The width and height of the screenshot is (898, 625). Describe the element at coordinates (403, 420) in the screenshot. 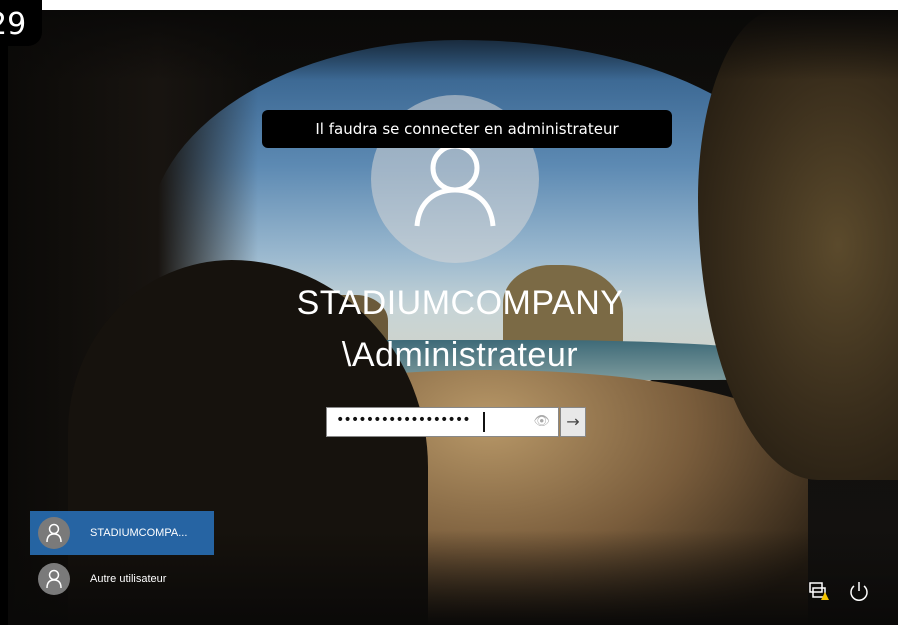

I see `password-masked-value: ••••••••••••••••••` at that location.